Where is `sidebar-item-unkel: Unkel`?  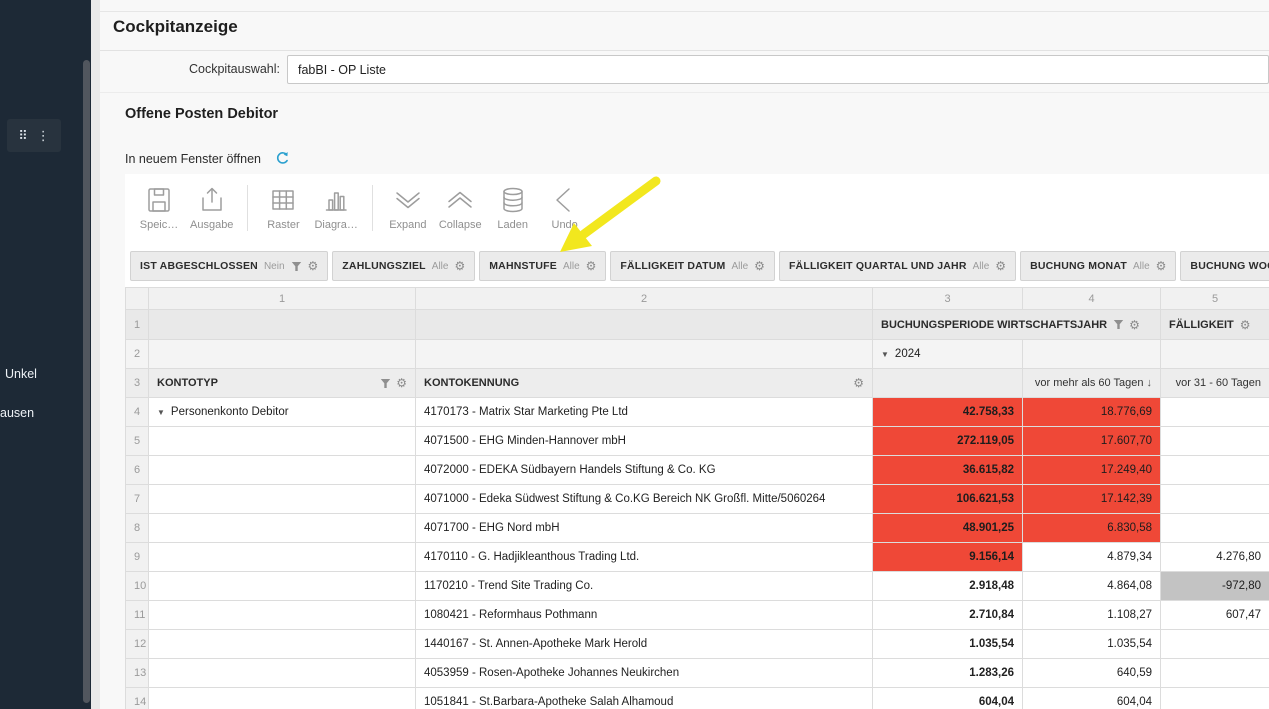
sidebar-item-unkel: Unkel is located at coordinates (21, 374).